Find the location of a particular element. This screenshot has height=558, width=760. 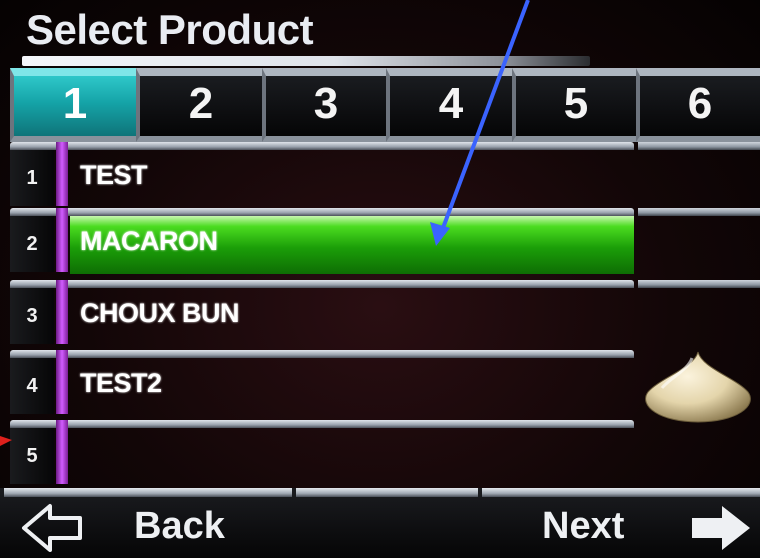

row-index: 1 is located at coordinates (32, 178).